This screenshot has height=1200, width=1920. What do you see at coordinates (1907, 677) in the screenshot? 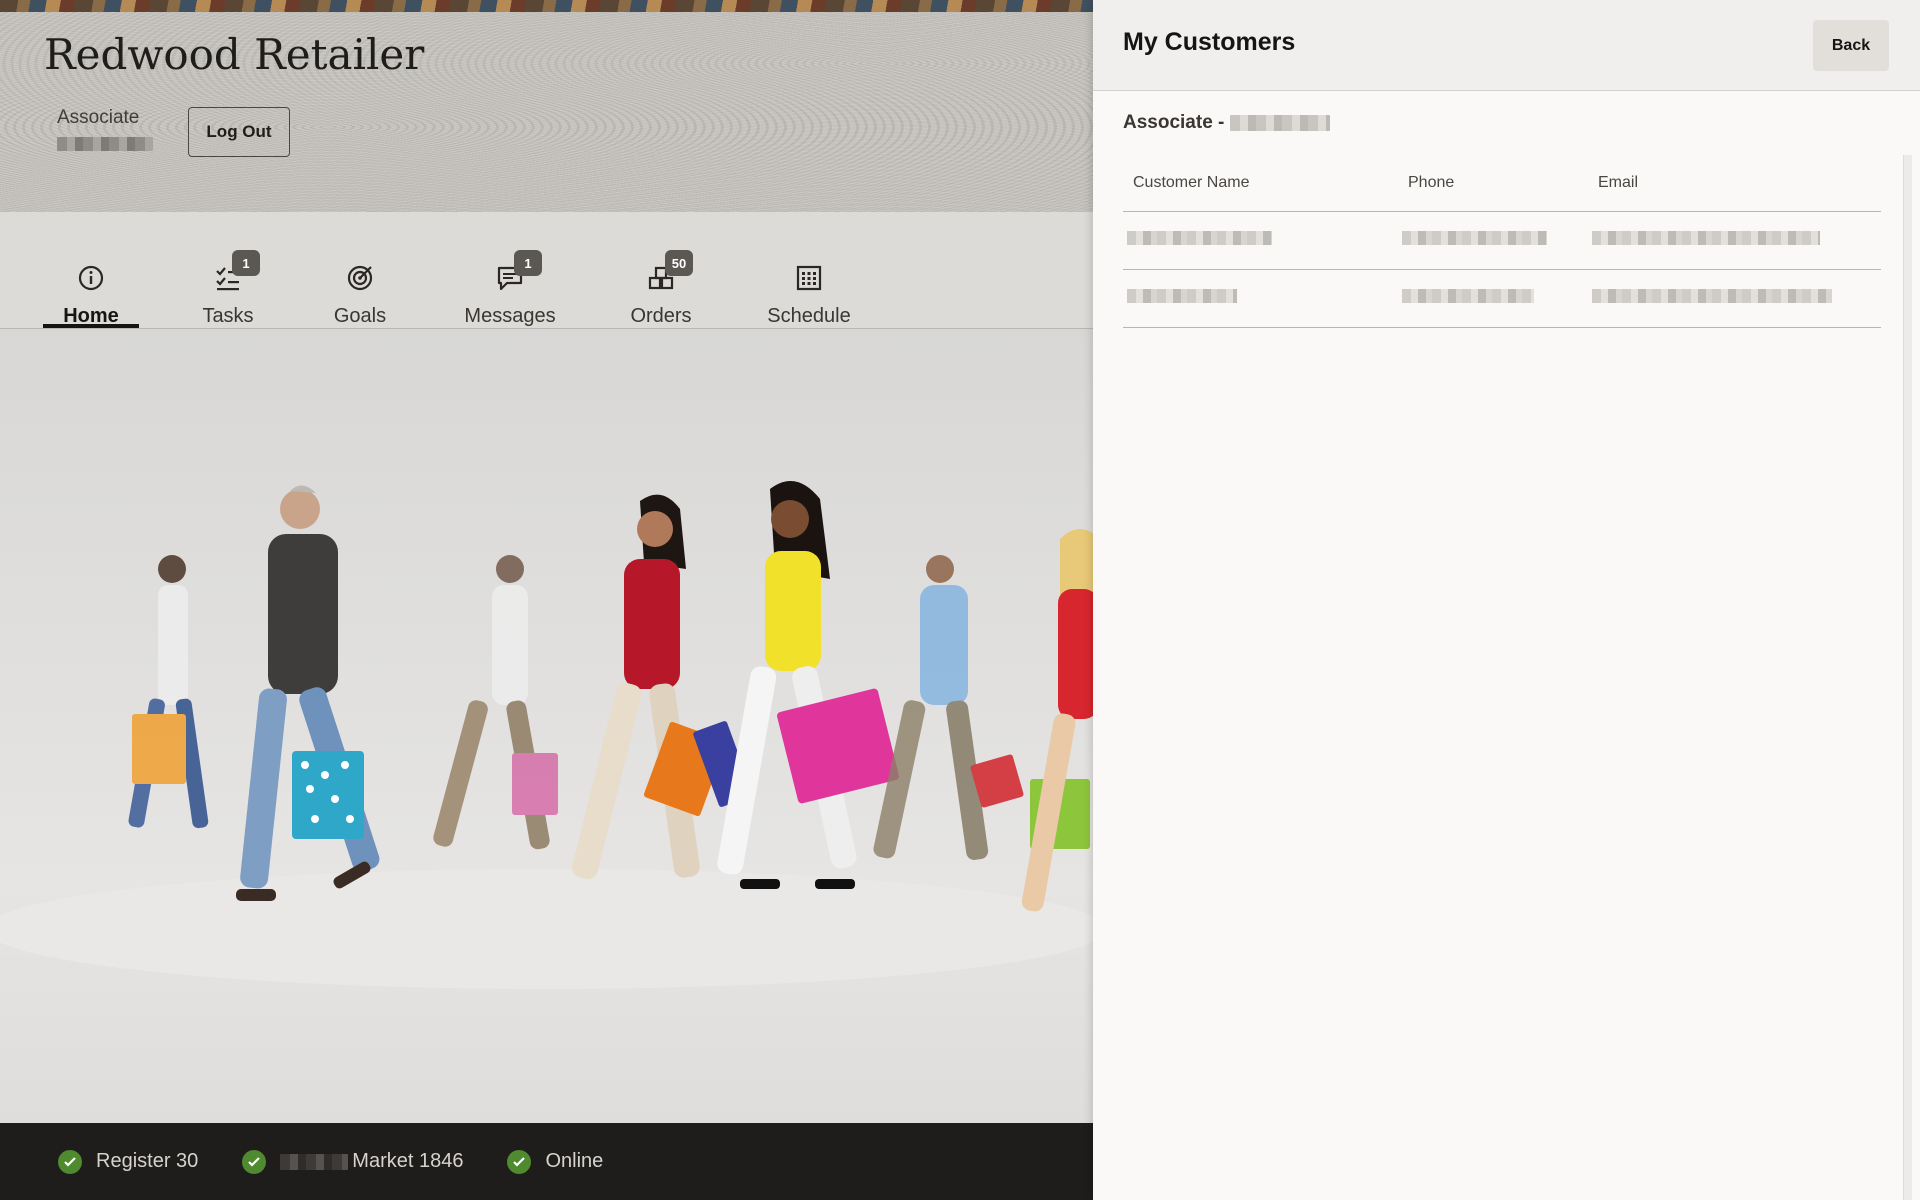
I see `drawer-scrollbar` at bounding box center [1907, 677].